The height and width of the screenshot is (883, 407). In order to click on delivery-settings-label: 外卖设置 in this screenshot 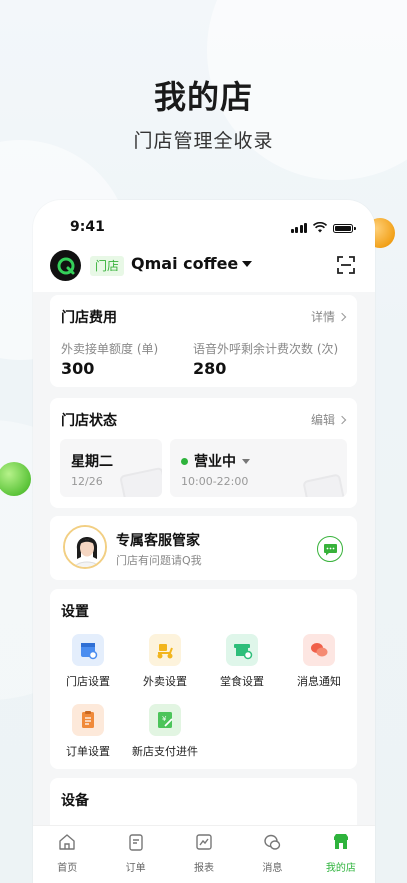, I will do `click(165, 681)`.